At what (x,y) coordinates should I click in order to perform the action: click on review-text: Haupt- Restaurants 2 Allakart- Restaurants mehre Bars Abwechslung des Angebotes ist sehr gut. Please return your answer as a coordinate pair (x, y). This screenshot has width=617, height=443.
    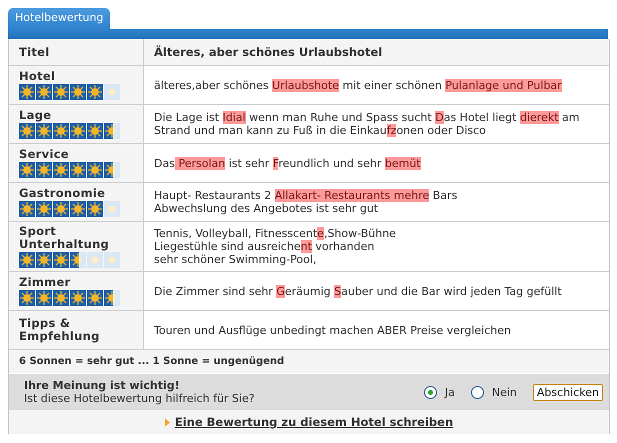
    Looking at the image, I should click on (306, 202).